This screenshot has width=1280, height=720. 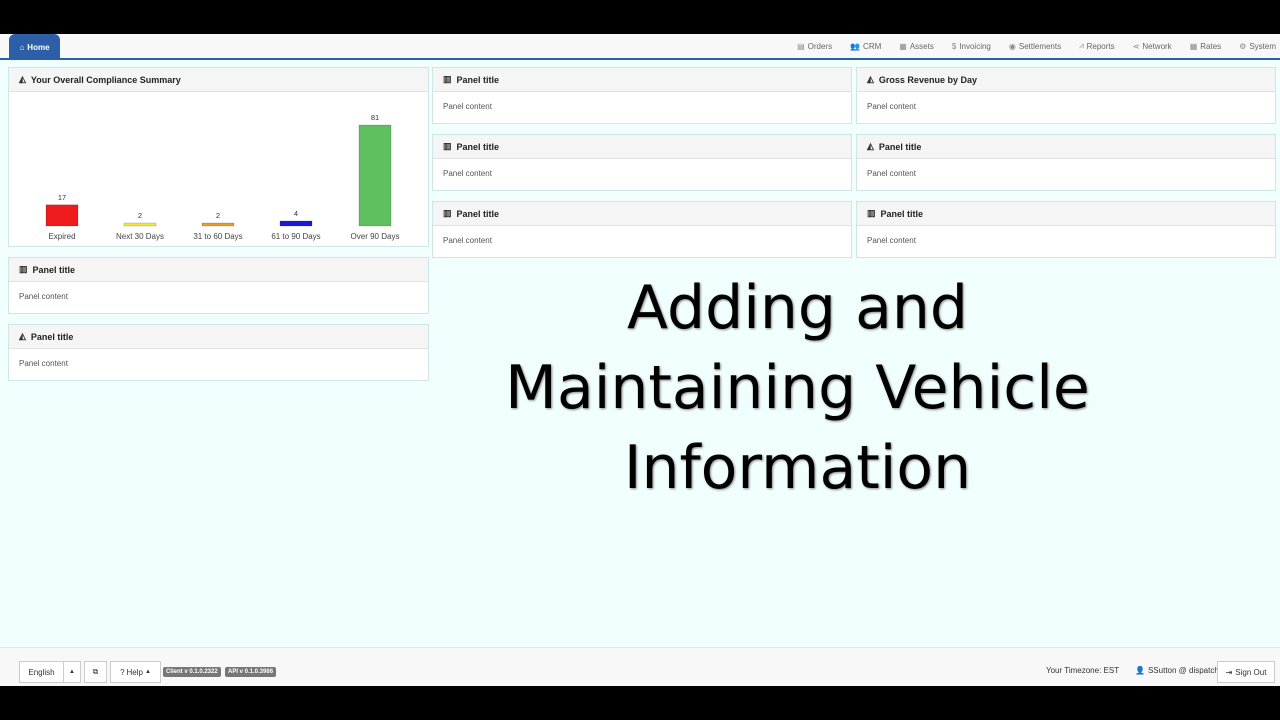 I want to click on bar-value-label: 4, so click(x=296, y=213).